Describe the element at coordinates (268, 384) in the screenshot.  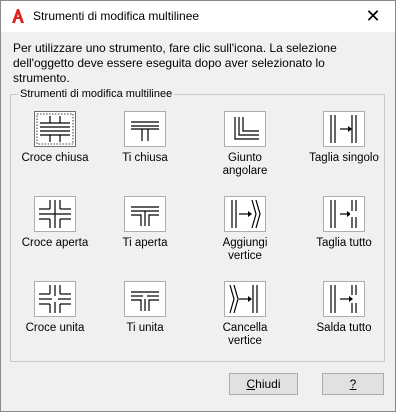
I see `close-button-label: hiudi` at that location.